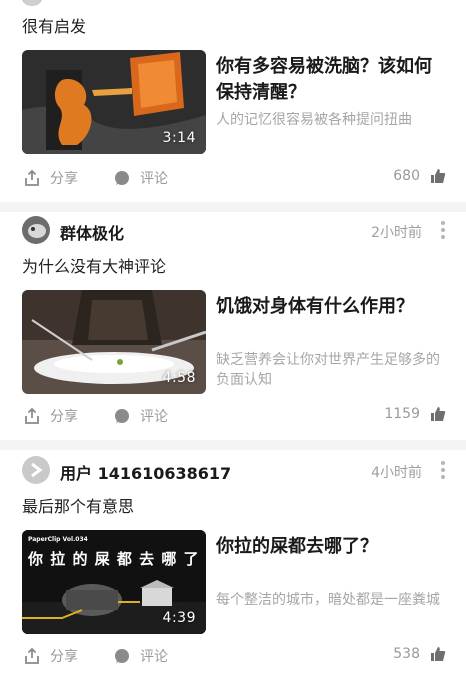 Image resolution: width=466 pixels, height=680 pixels. I want to click on video-title: 你拉的屎都去哪了？, so click(331, 547).